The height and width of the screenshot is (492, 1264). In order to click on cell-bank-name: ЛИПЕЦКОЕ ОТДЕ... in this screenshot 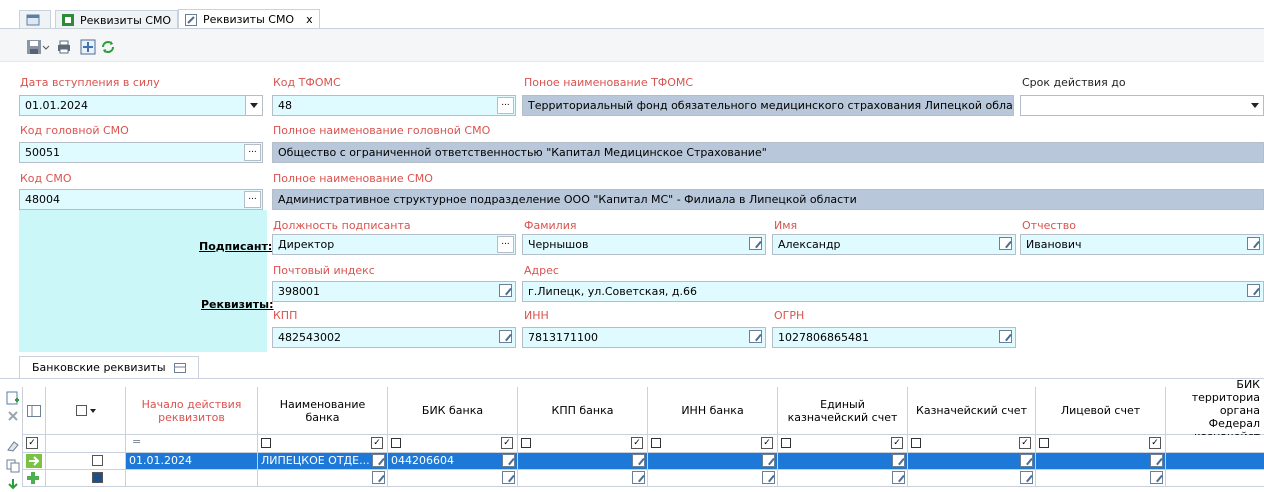, I will do `click(323, 461)`.